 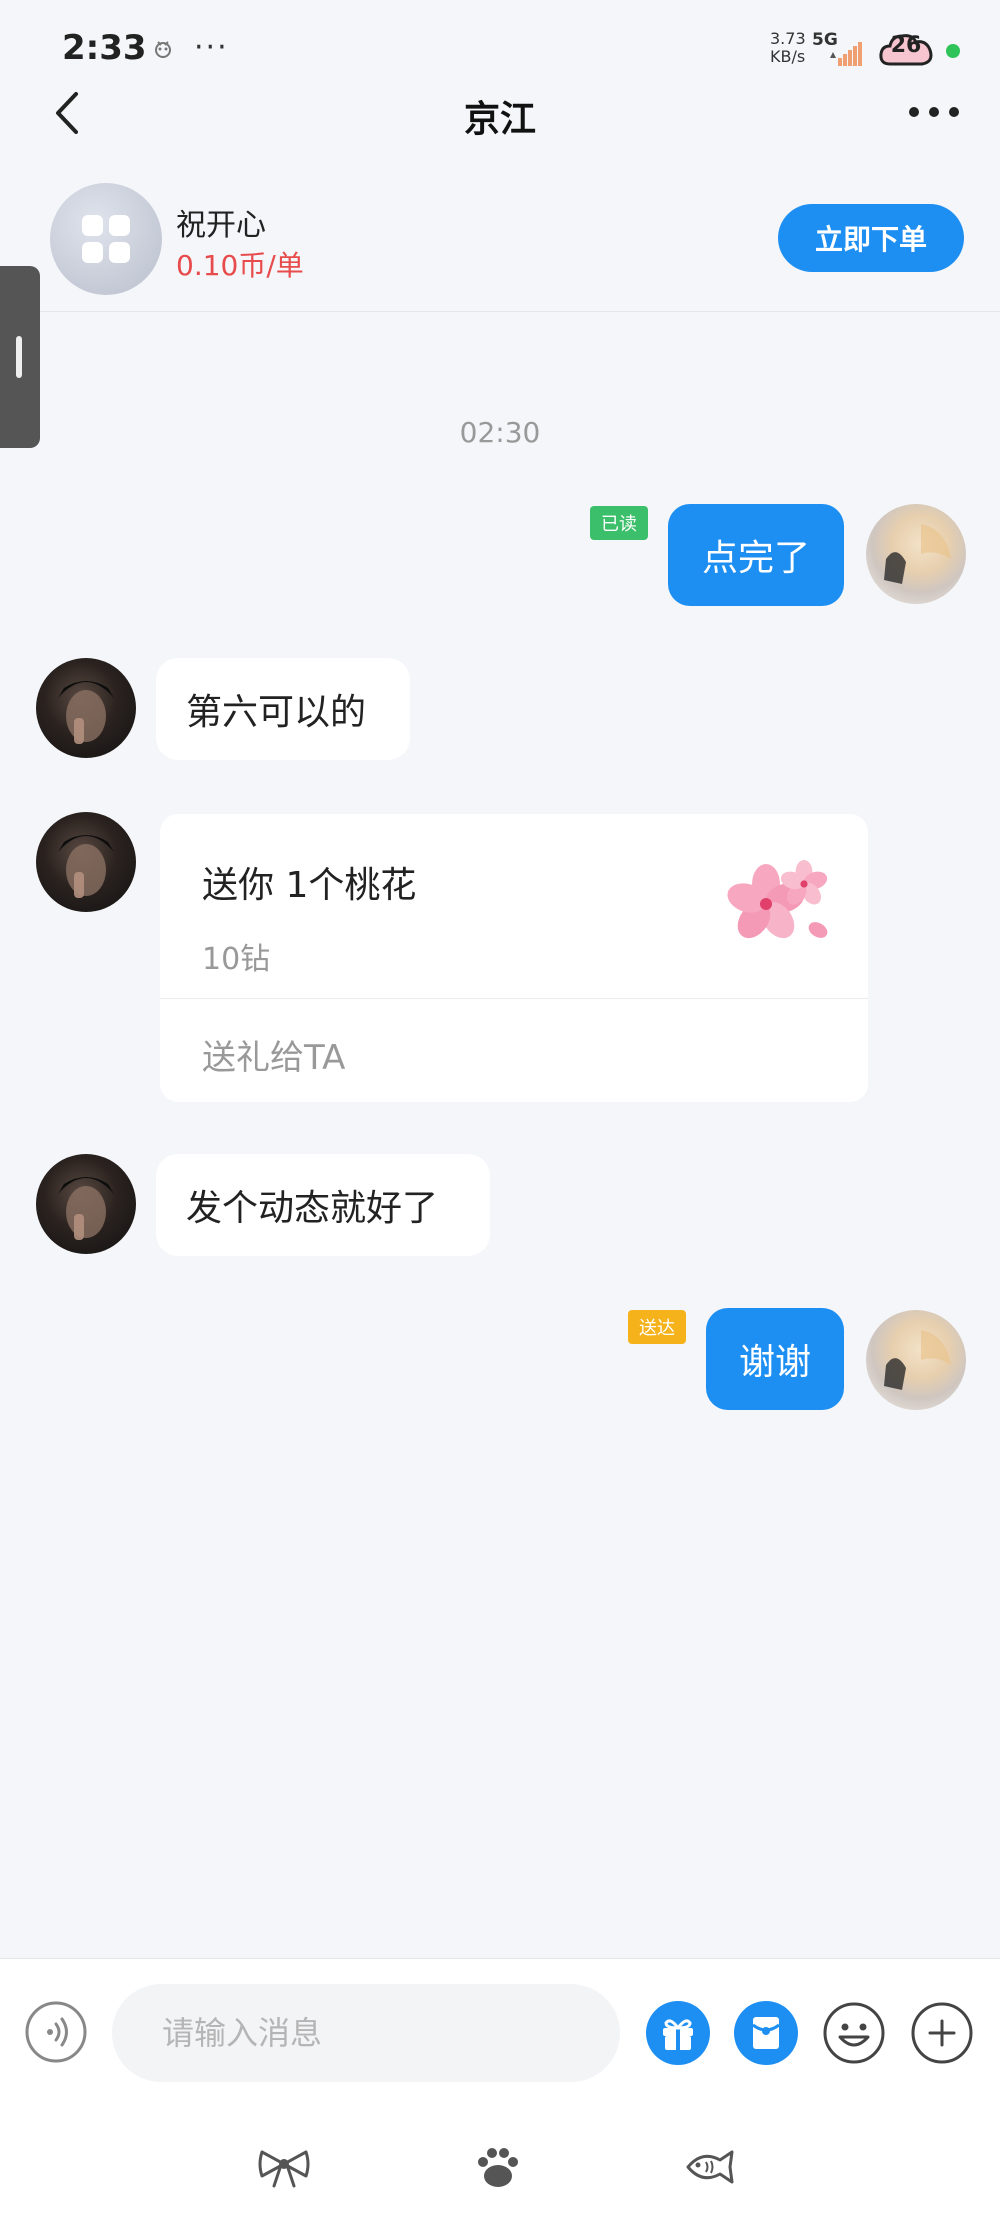 What do you see at coordinates (283, 709) in the screenshot?
I see `message-bubble-in: 第六可以的` at bounding box center [283, 709].